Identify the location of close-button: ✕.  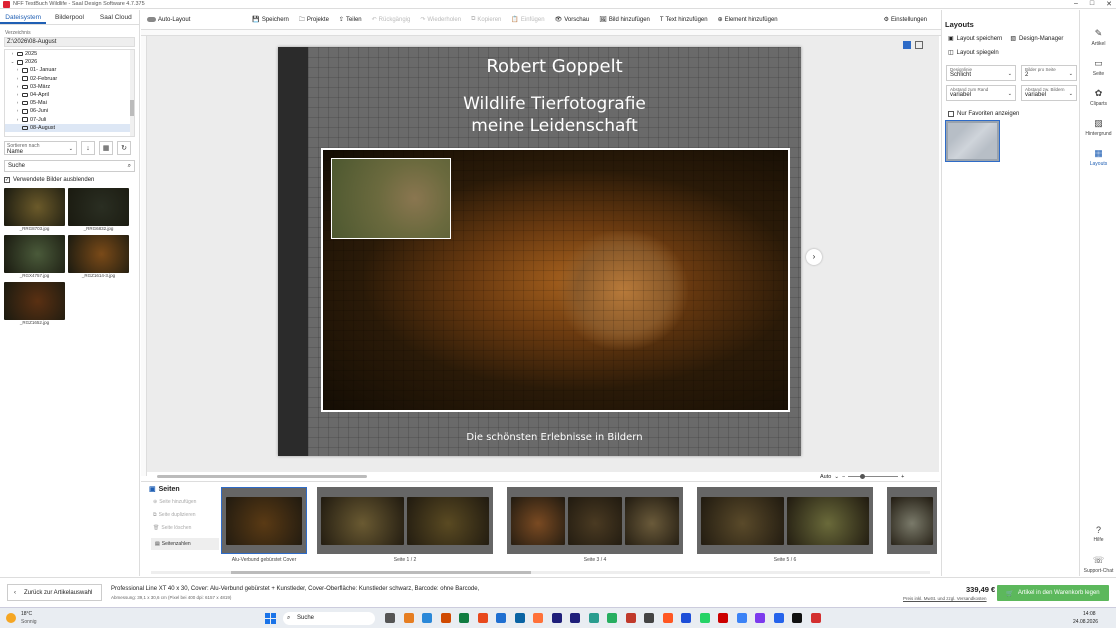
(1109, 4).